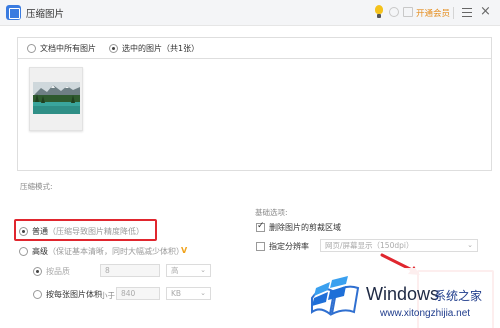 The height and width of the screenshot is (328, 500). Describe the element at coordinates (184, 250) in the screenshot. I see `vip-badge-icon: V` at that location.